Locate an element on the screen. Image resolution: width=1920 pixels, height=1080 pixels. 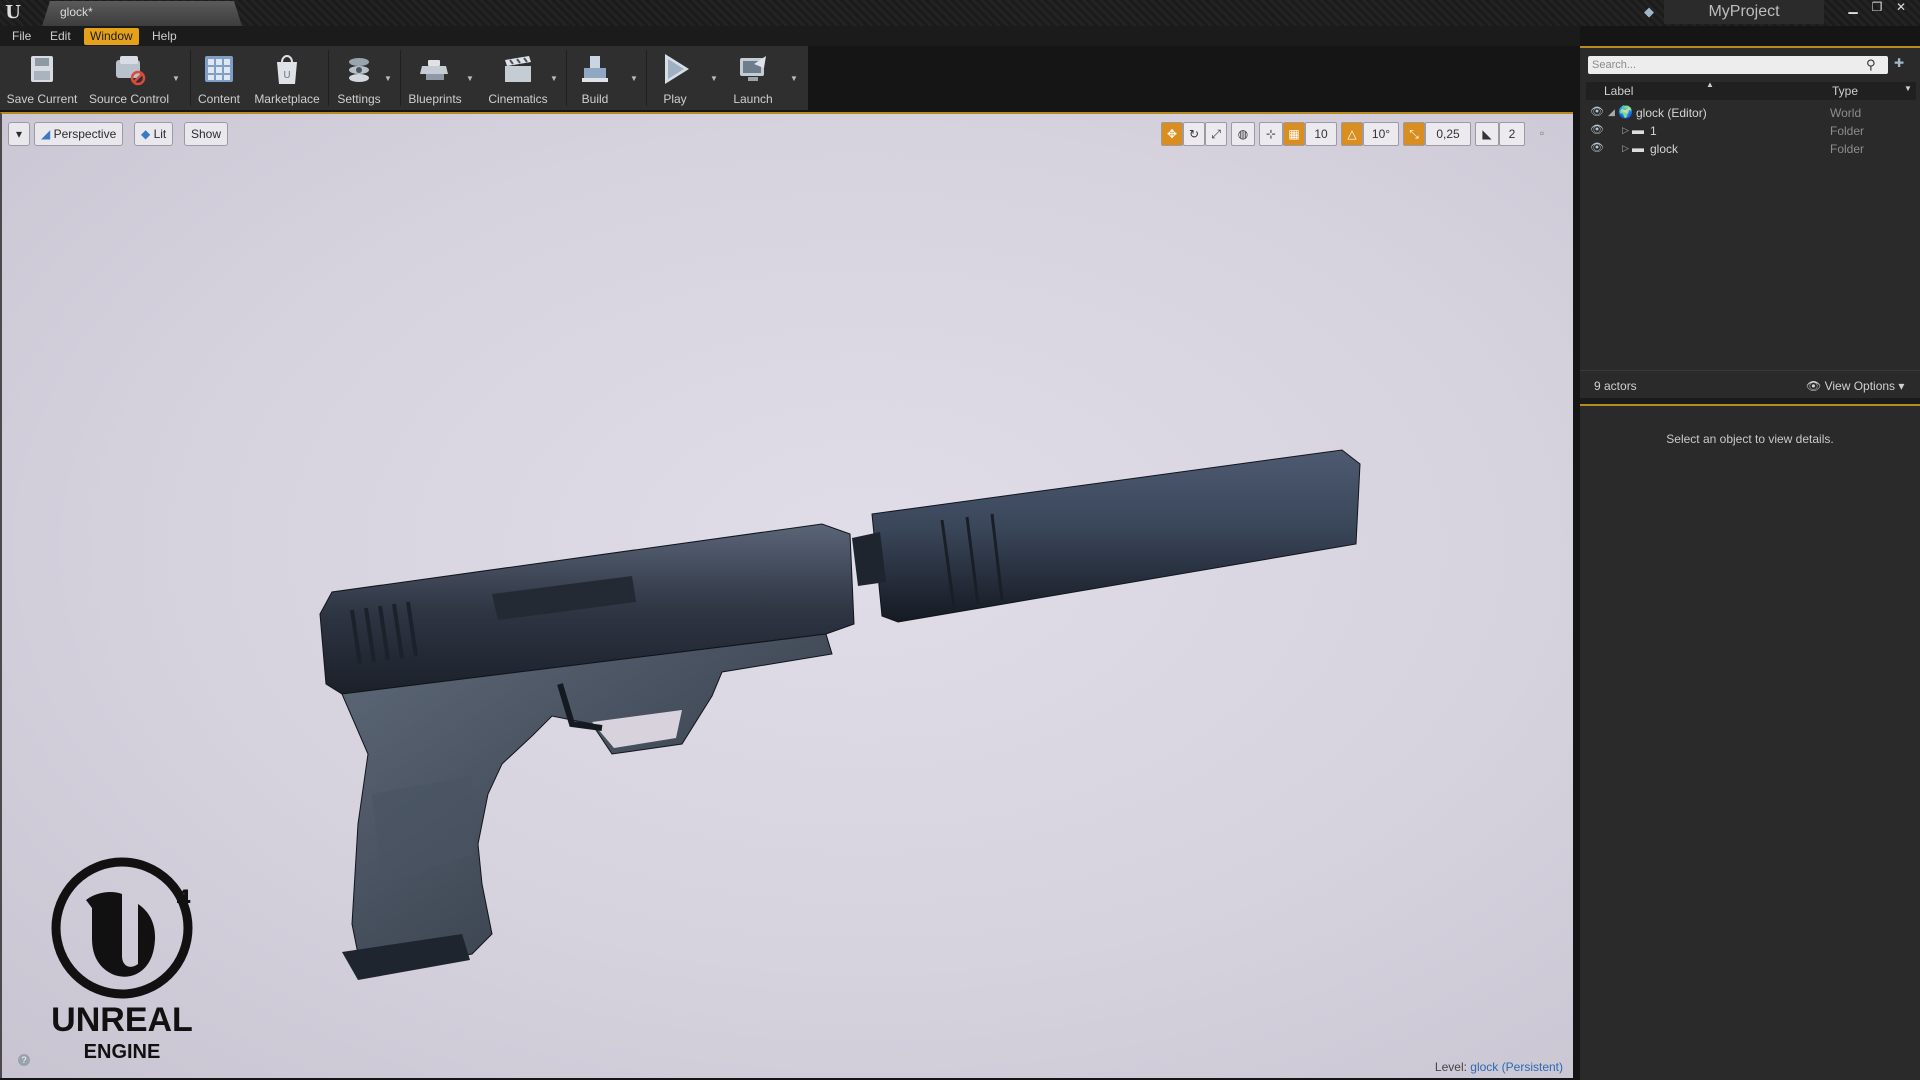
rotation-snap-value: 10° is located at coordinates (1381, 134).